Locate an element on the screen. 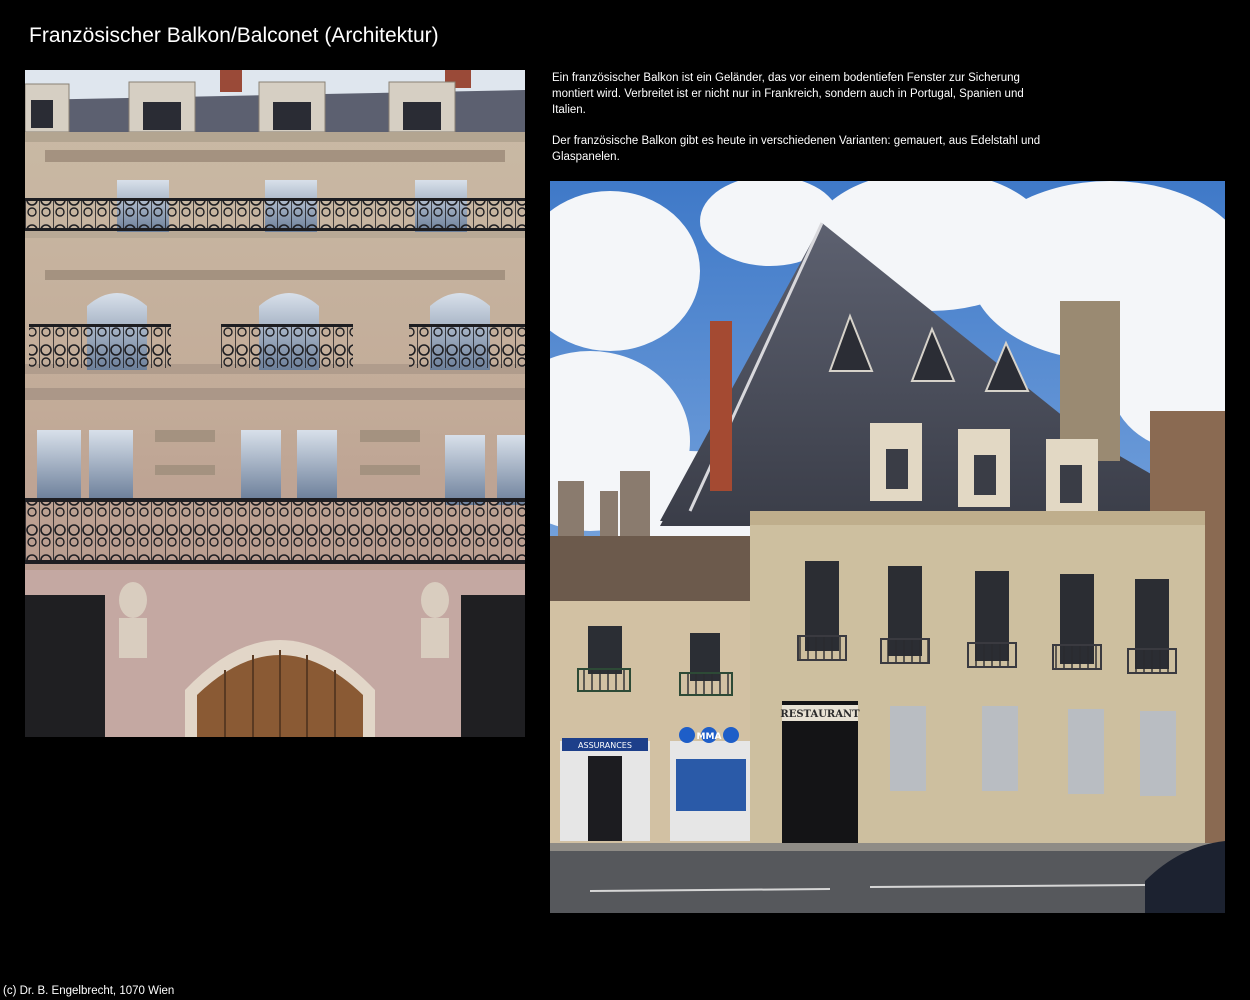 The height and width of the screenshot is (1000, 1250). copyright-footer: (c) Dr. B. Engelbrecht, 1070 Wien is located at coordinates (89, 991).